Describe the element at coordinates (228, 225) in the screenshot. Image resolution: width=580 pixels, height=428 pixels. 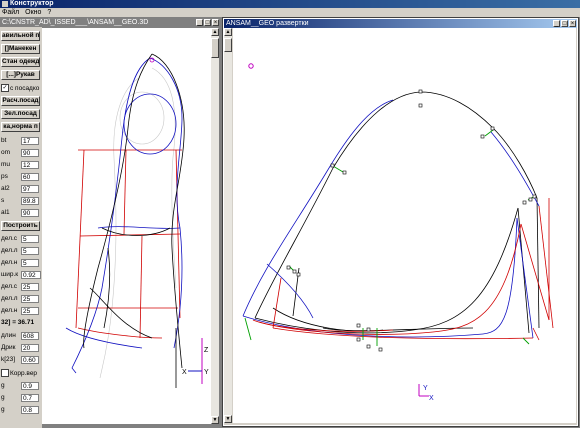
I see `scrollbar-pattern: ▲ ▼` at that location.